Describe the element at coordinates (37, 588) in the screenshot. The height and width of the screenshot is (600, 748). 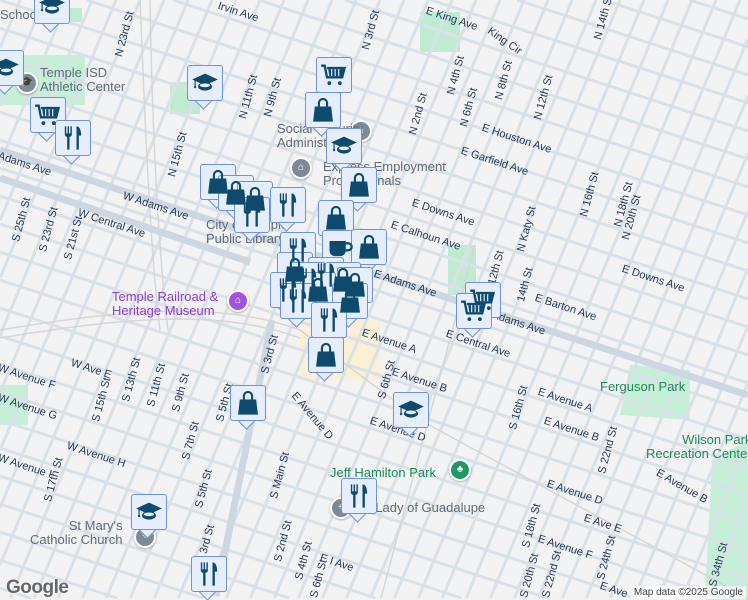
I see `google-logo: Google` at that location.